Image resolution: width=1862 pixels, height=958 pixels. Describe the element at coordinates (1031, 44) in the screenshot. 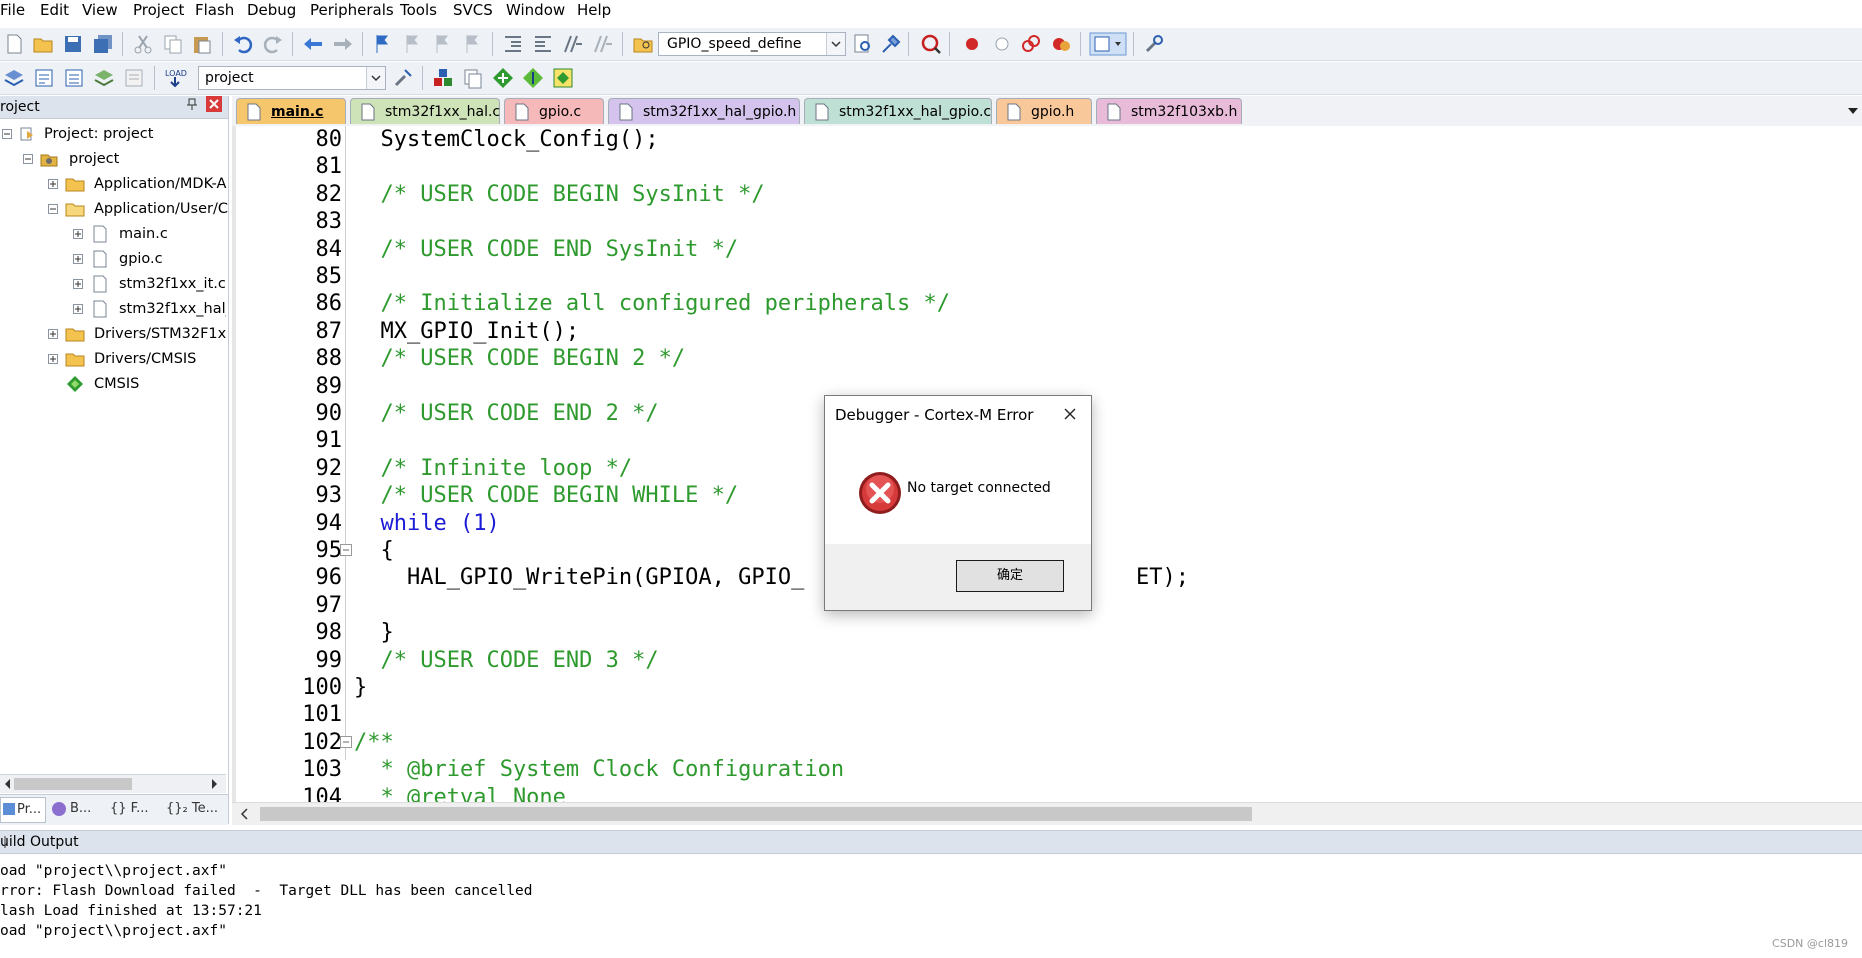

I see `disable-all-breakpoints-icon` at that location.